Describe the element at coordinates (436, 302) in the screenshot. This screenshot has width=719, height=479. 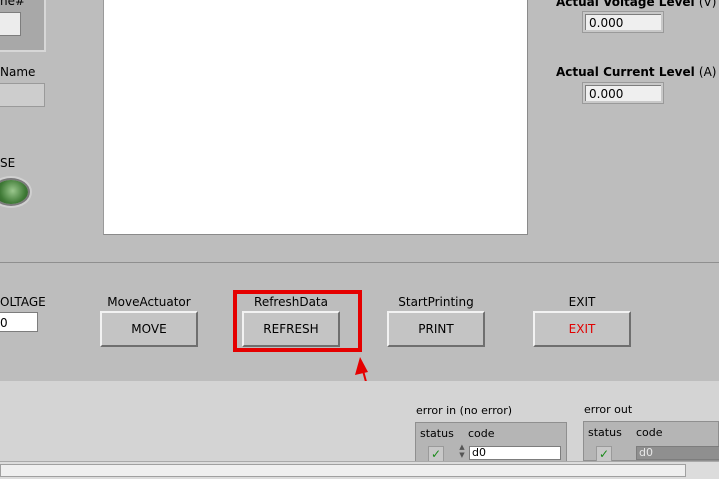
I see `start-printing-label: StartPrinting` at that location.